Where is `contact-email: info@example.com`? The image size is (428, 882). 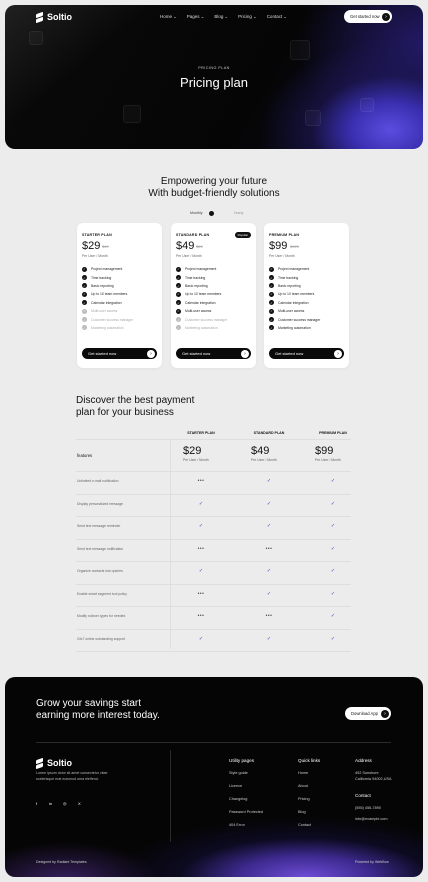
contact-email: info@example.com is located at coordinates (373, 819).